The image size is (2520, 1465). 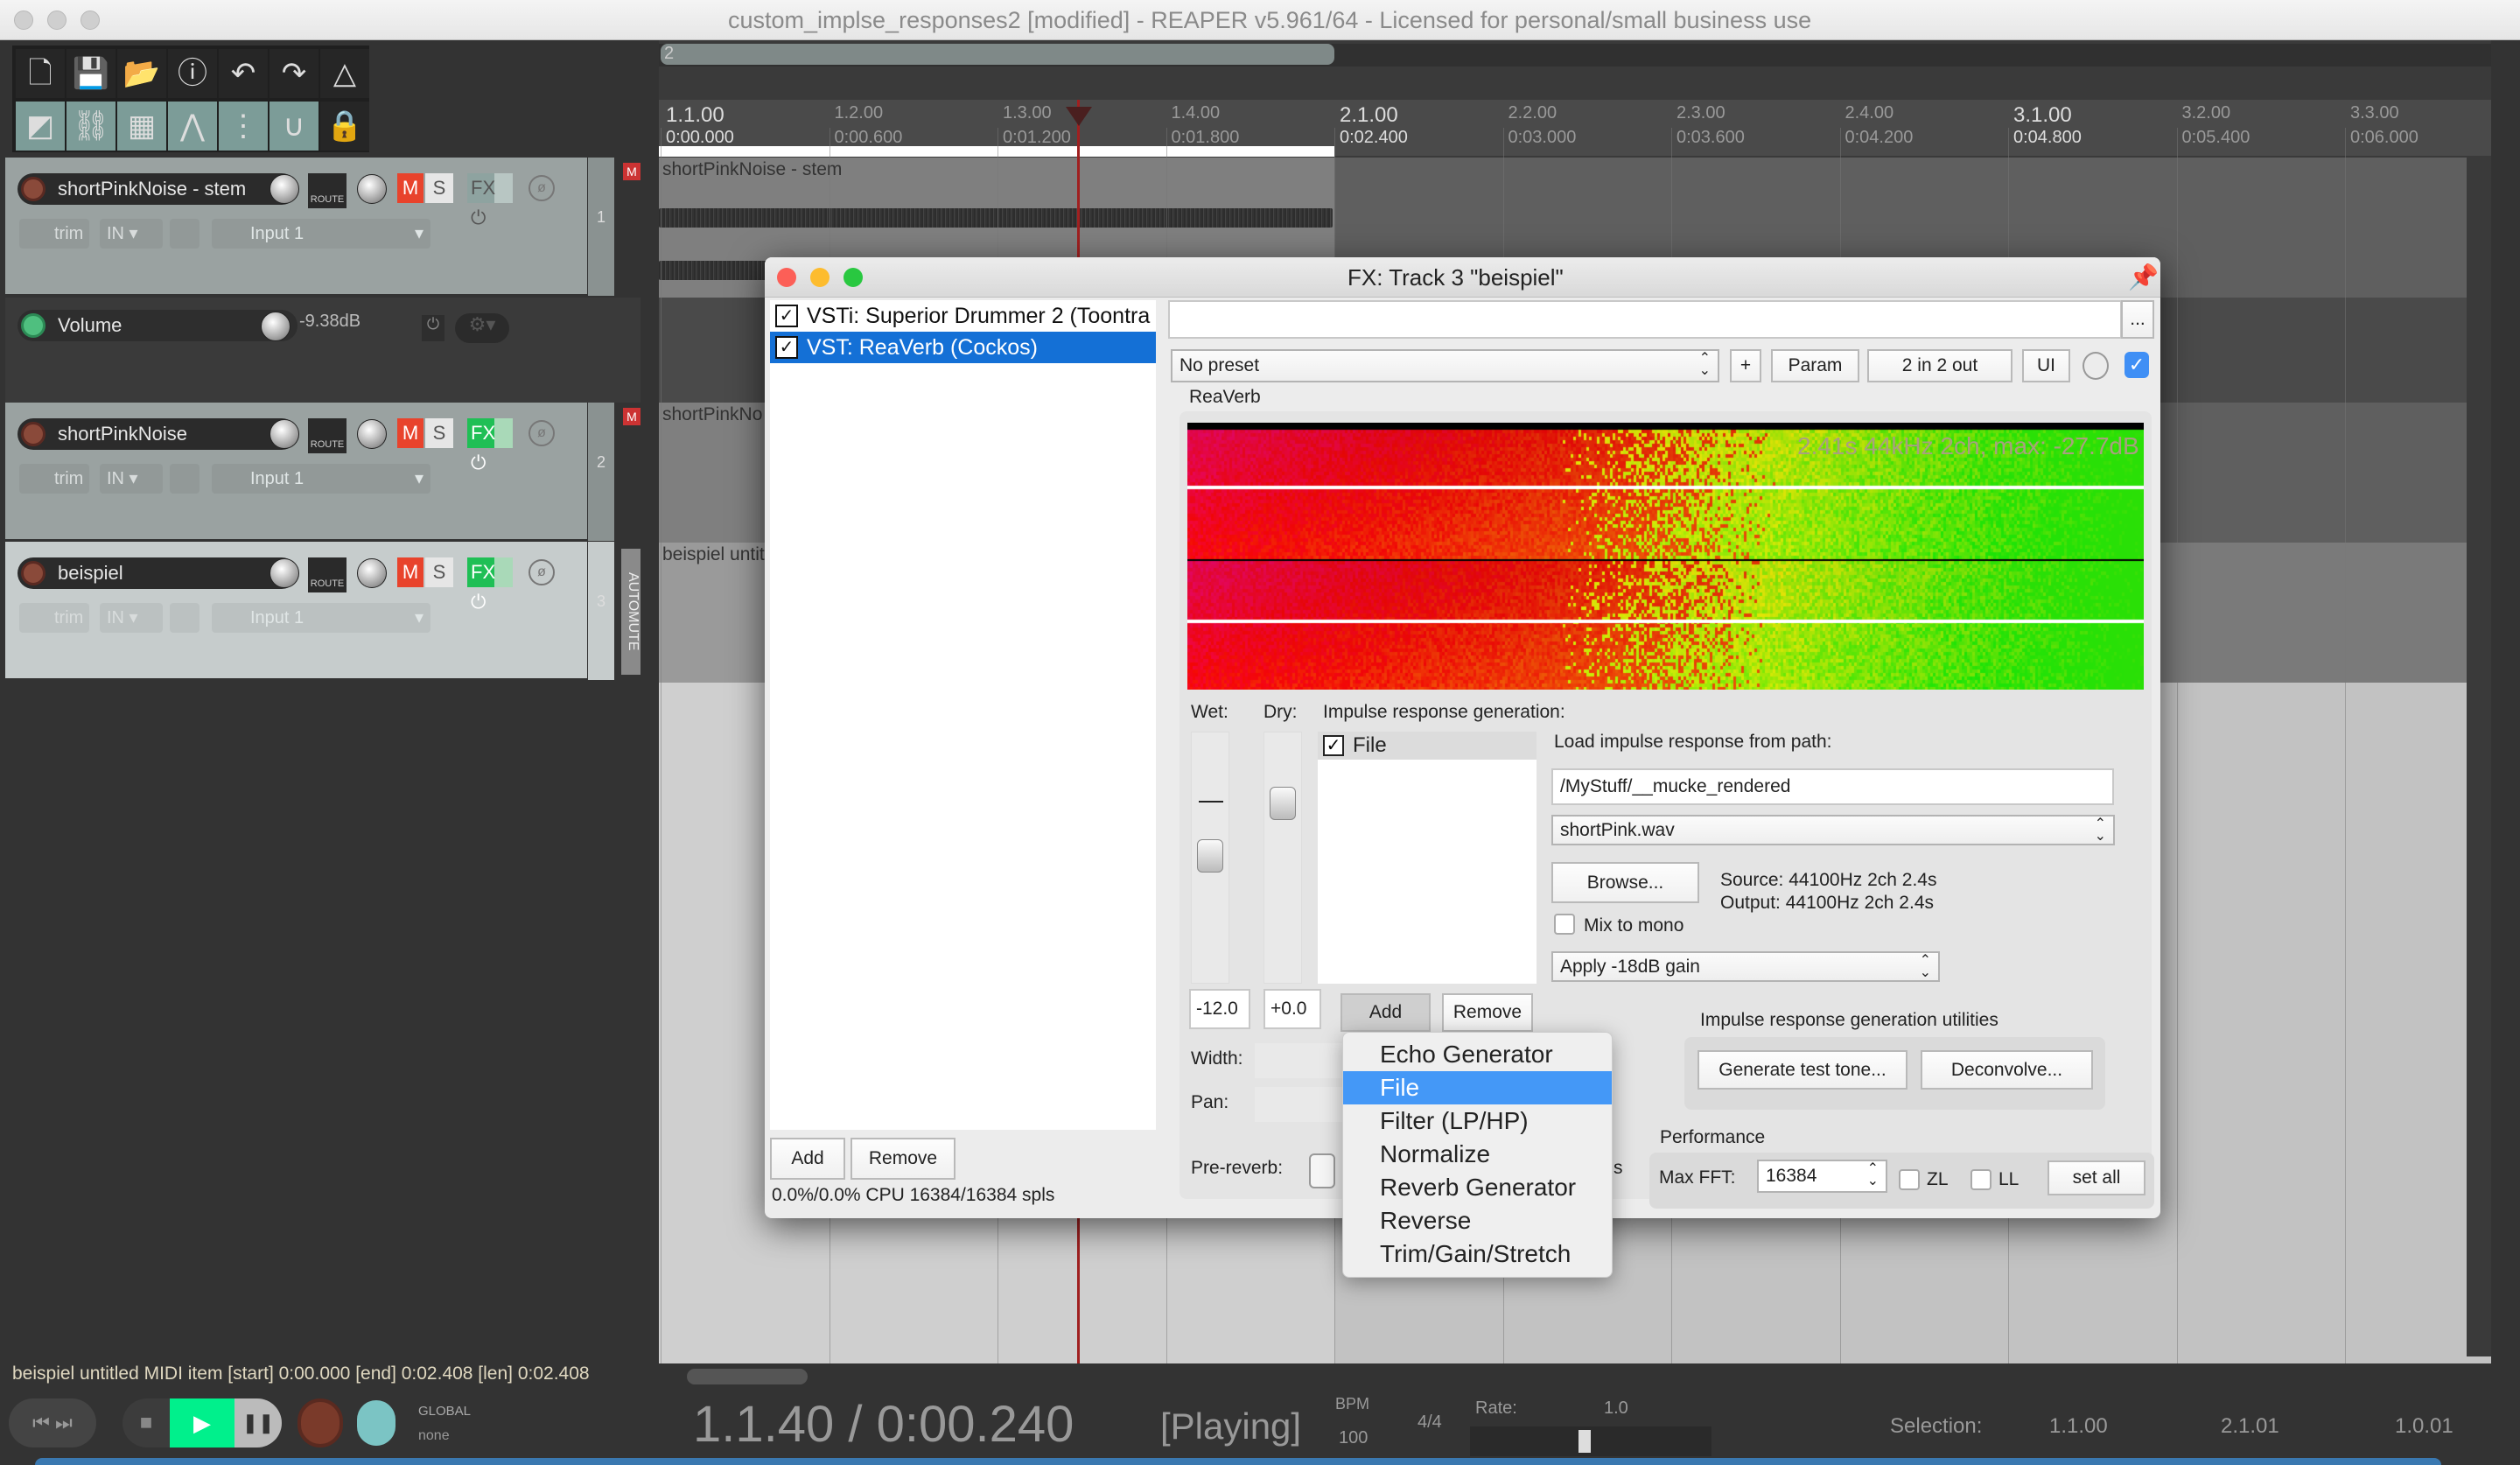 I want to click on gain-dropdown: Apply -18dB gain ⌃ ⌄, so click(x=1745, y=966).